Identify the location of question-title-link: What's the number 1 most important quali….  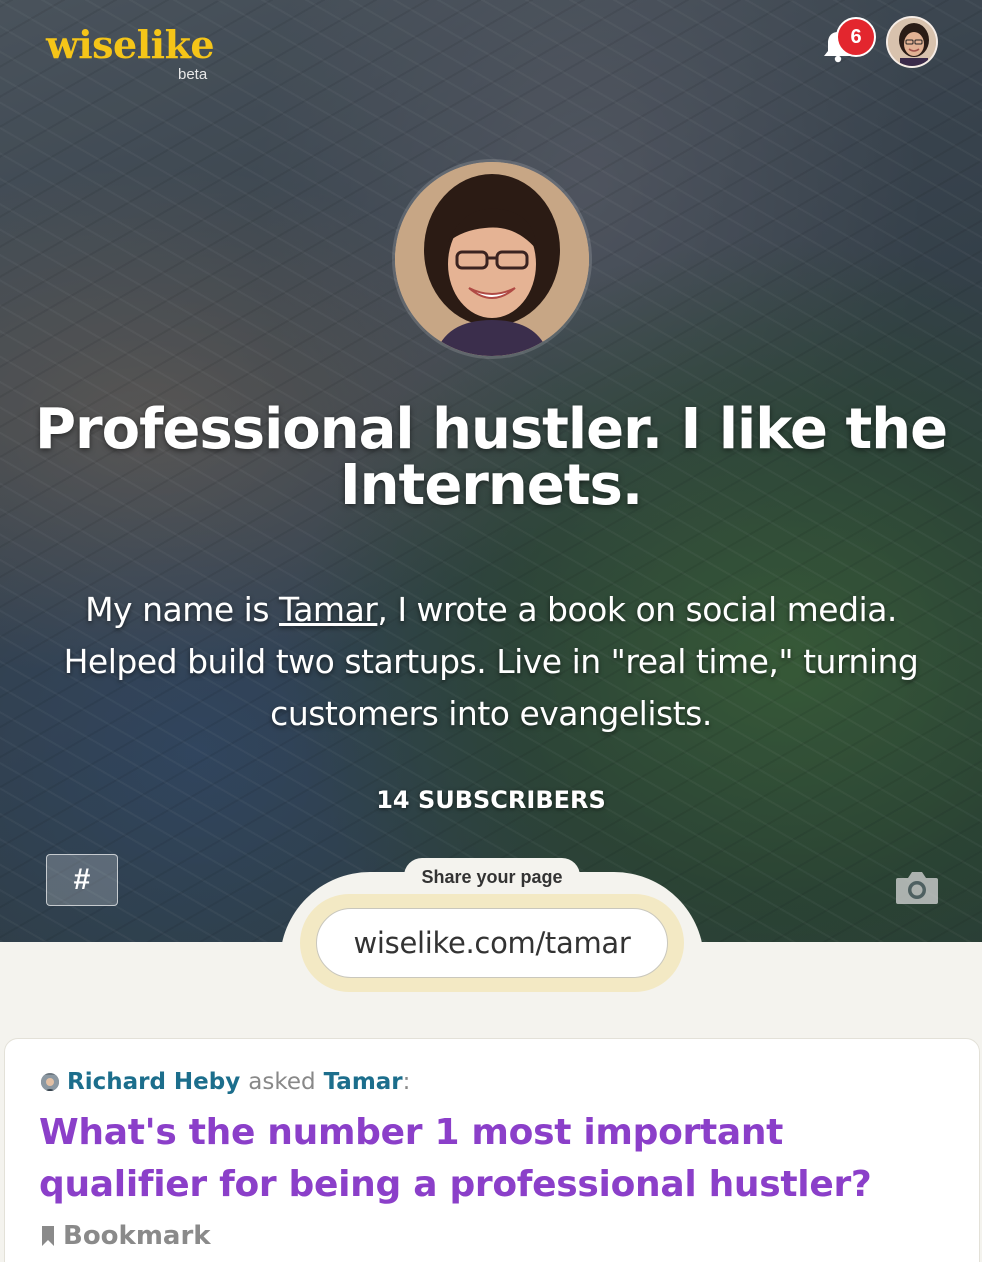
(489, 1159).